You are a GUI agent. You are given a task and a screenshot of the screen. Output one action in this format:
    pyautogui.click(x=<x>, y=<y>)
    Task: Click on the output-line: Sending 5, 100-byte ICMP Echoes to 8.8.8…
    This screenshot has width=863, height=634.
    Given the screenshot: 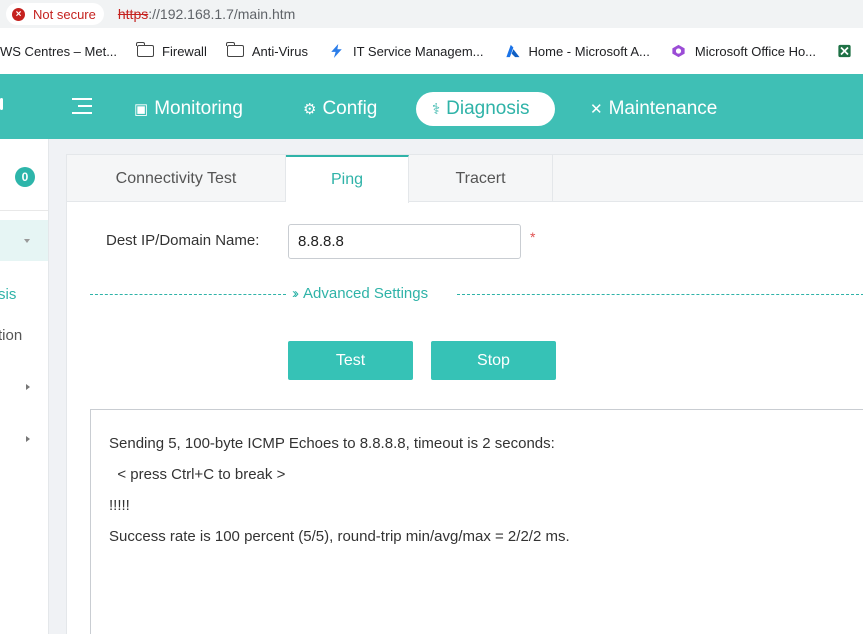 What is the action you would take?
    pyautogui.click(x=332, y=443)
    